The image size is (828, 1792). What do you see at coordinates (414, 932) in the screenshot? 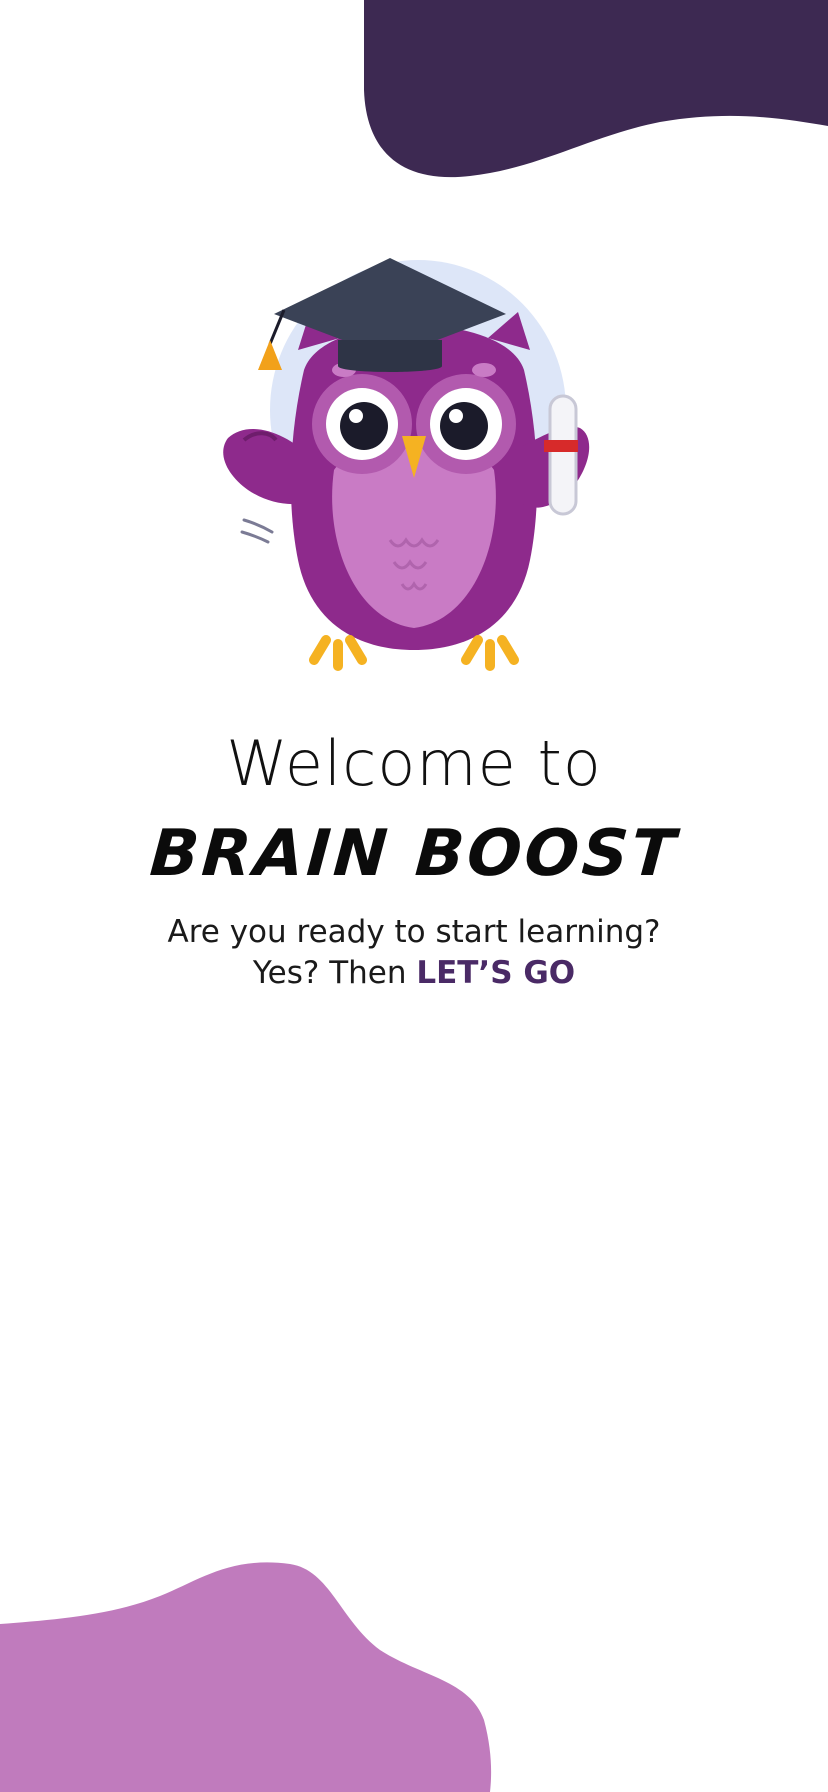
I see `tagline-question: Are you ready to start learning?` at bounding box center [414, 932].